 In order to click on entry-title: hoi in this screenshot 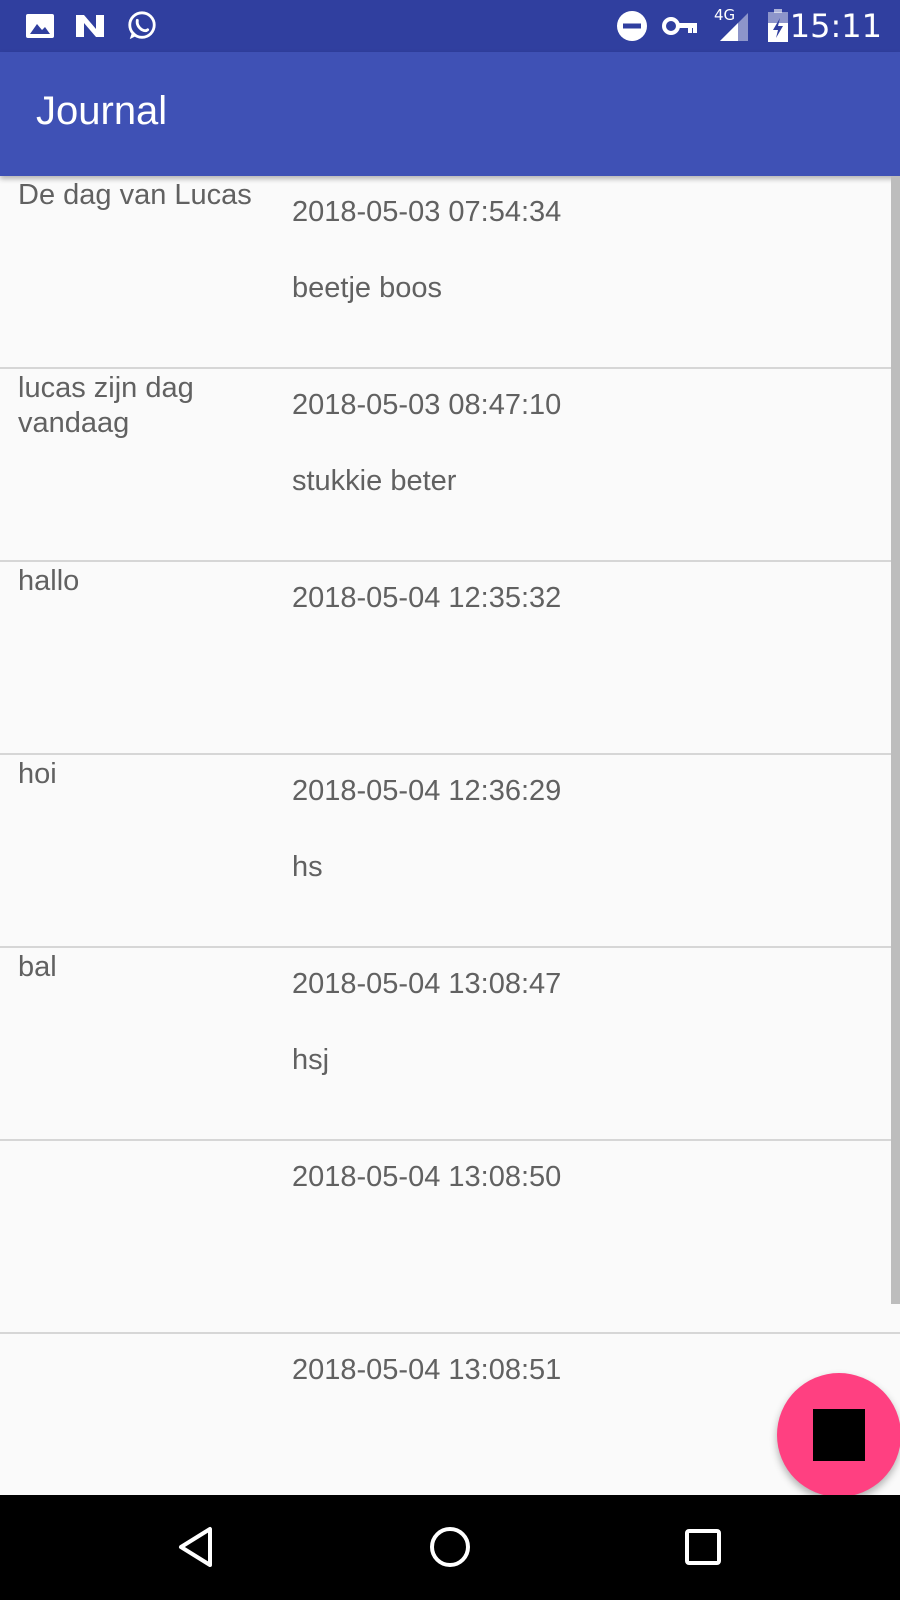, I will do `click(37, 774)`.